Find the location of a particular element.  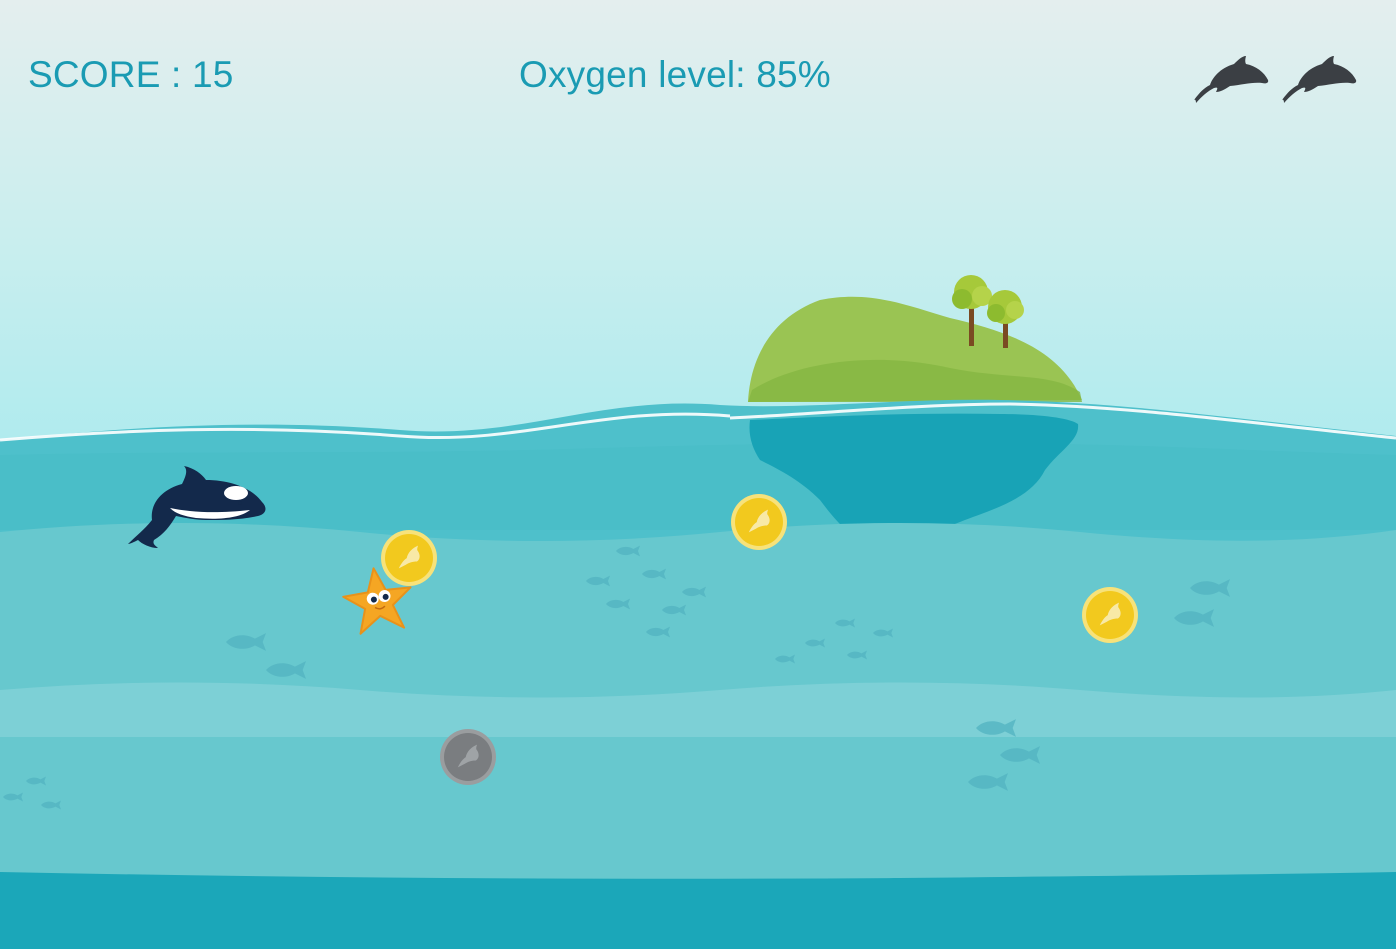

water-lower is located at coordinates (698, 807).